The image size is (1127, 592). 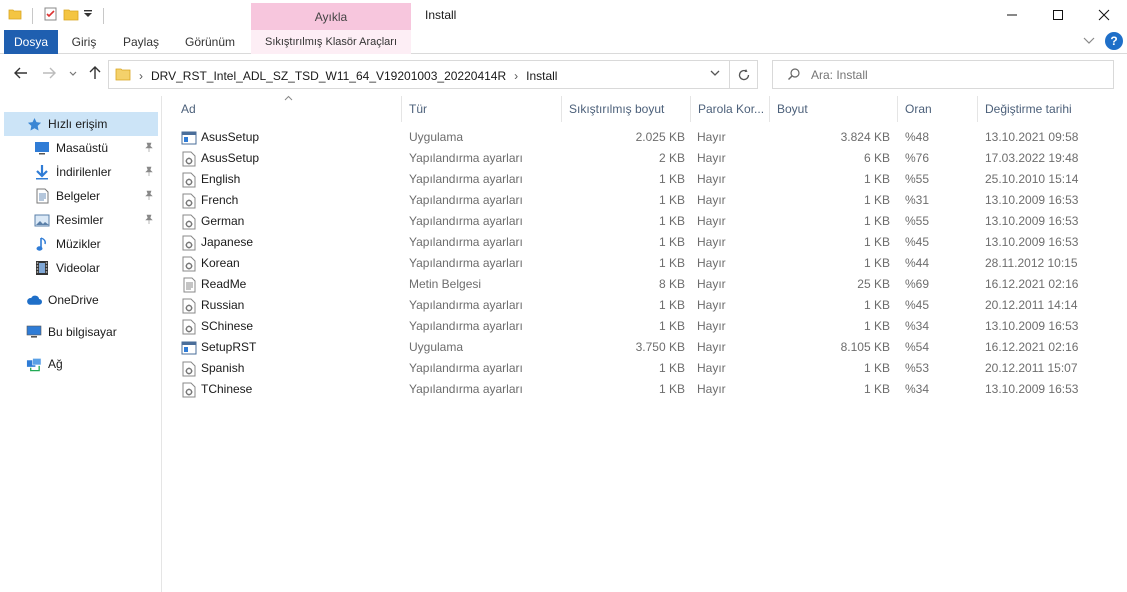 I want to click on recent-locations-button, so click(x=73, y=74).